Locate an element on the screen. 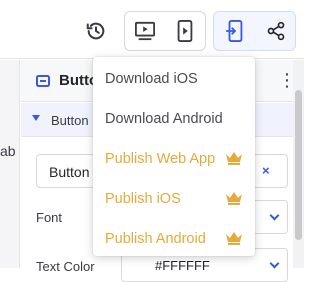 The height and width of the screenshot is (282, 320). menu-item-label: Publish Android is located at coordinates (155, 239).